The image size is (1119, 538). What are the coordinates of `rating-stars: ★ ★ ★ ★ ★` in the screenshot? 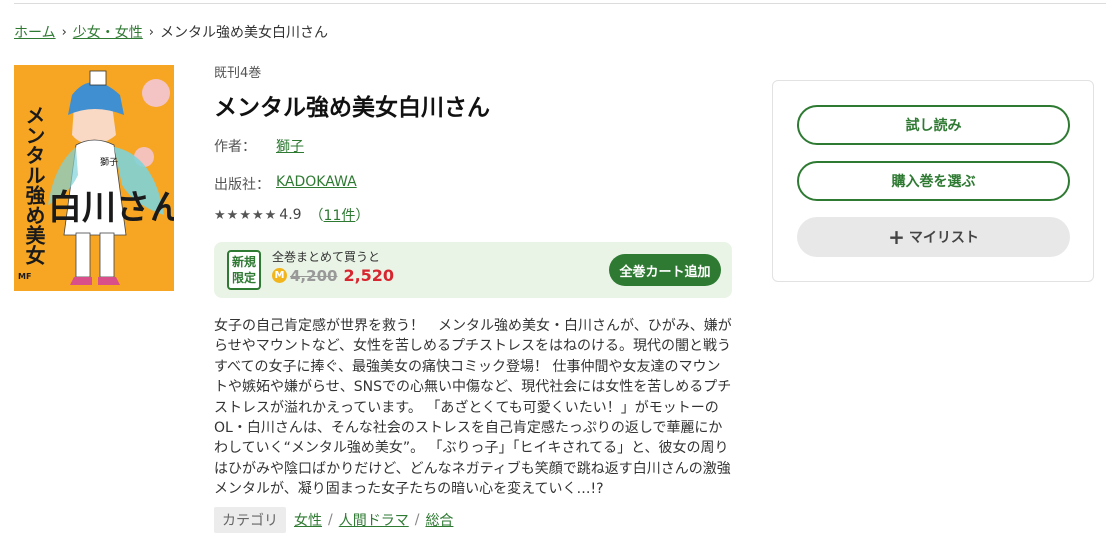 It's located at (245, 215).